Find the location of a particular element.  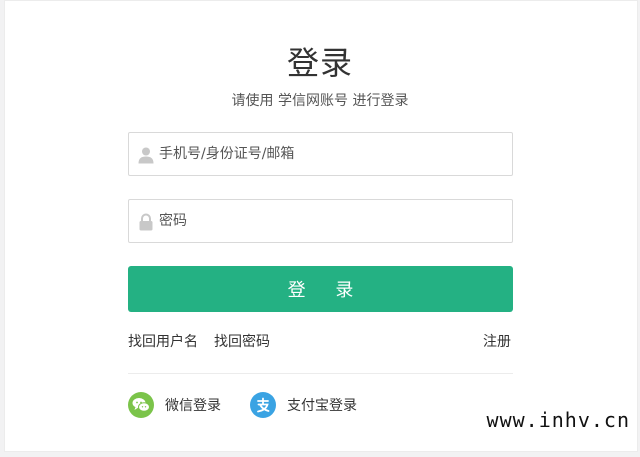

account-field is located at coordinates (320, 154).